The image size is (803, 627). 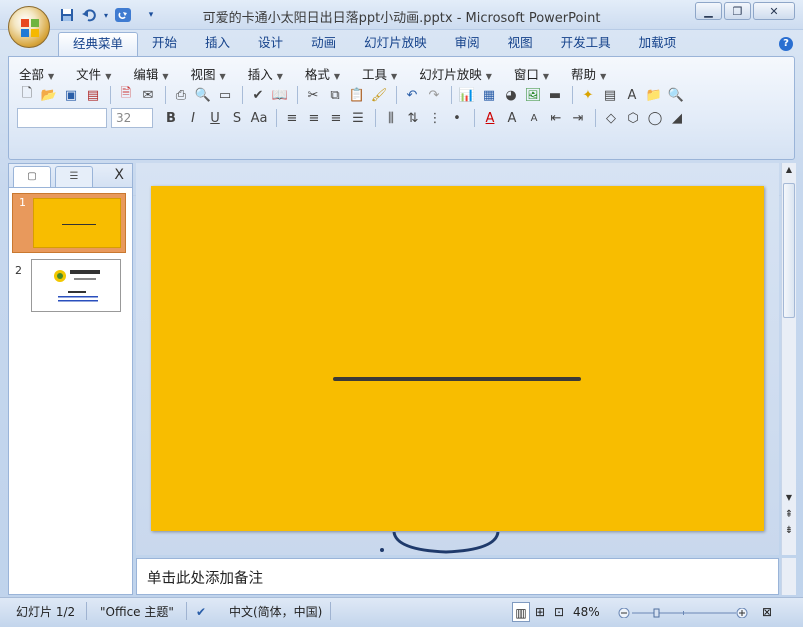 I want to click on decrease-indent-icon: ⇤, so click(x=556, y=118).